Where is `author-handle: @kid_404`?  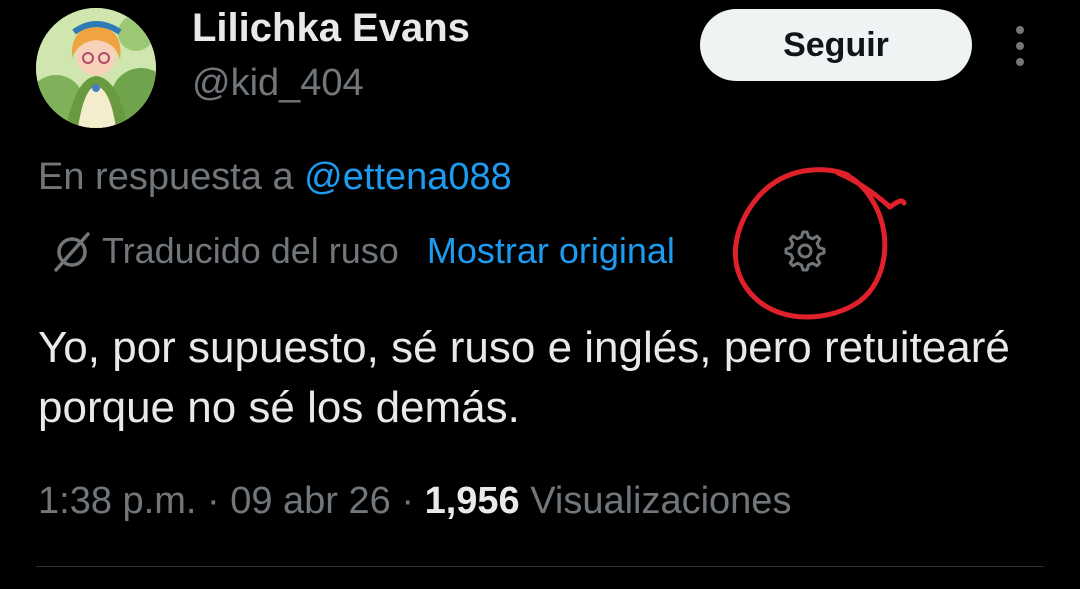
author-handle: @kid_404 is located at coordinates (278, 83).